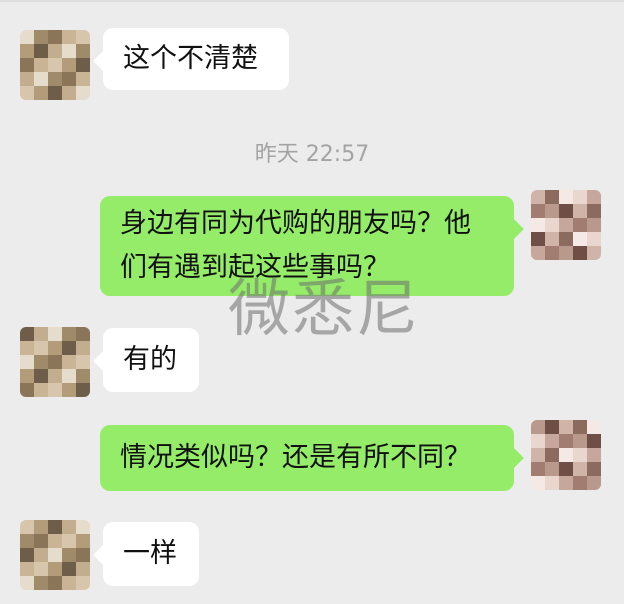 Image resolution: width=624 pixels, height=604 pixels. What do you see at coordinates (312, 1) in the screenshot?
I see `top-divider` at bounding box center [312, 1].